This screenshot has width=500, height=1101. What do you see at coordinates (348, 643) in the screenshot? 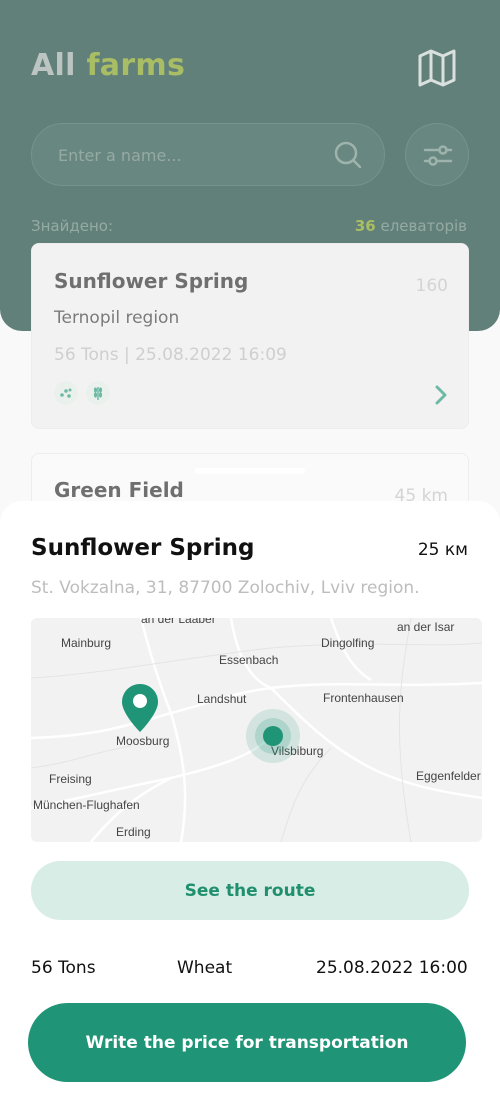
I see `map-label: Dingolfing` at bounding box center [348, 643].